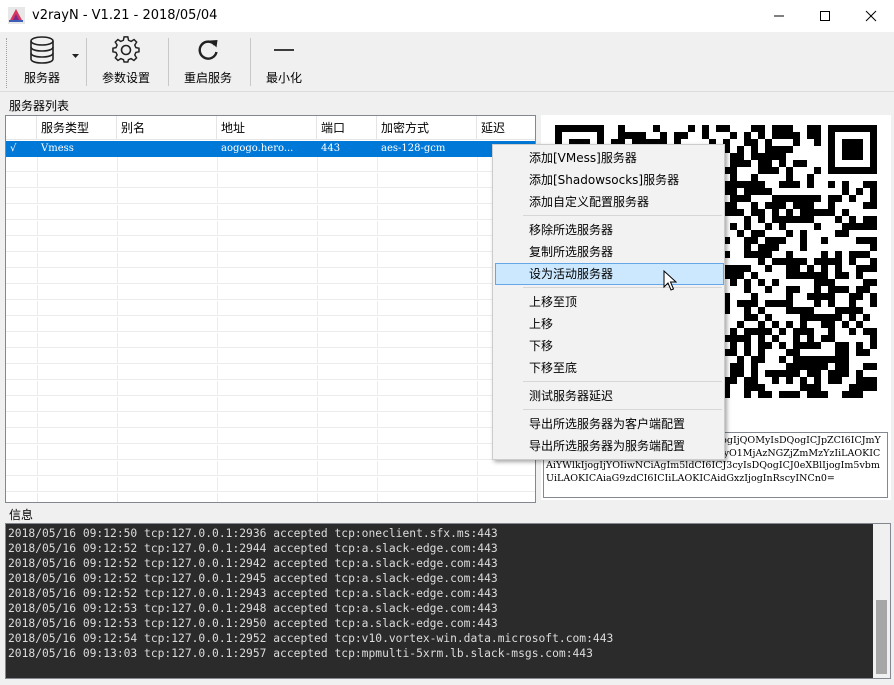 Image resolution: width=894 pixels, height=685 pixels. What do you see at coordinates (506, 128) in the screenshot?
I see `column-header-delay: 延迟` at bounding box center [506, 128].